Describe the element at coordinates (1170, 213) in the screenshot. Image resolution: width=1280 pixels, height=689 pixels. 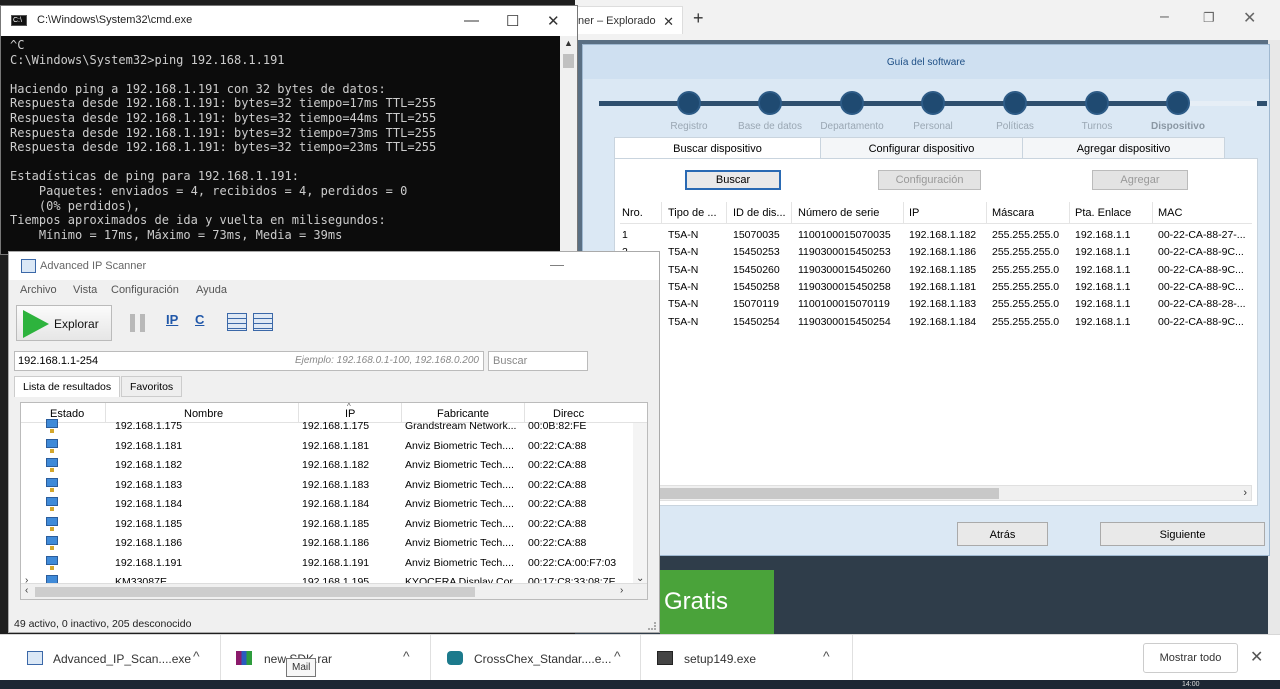
I see `column-header: MAC` at that location.